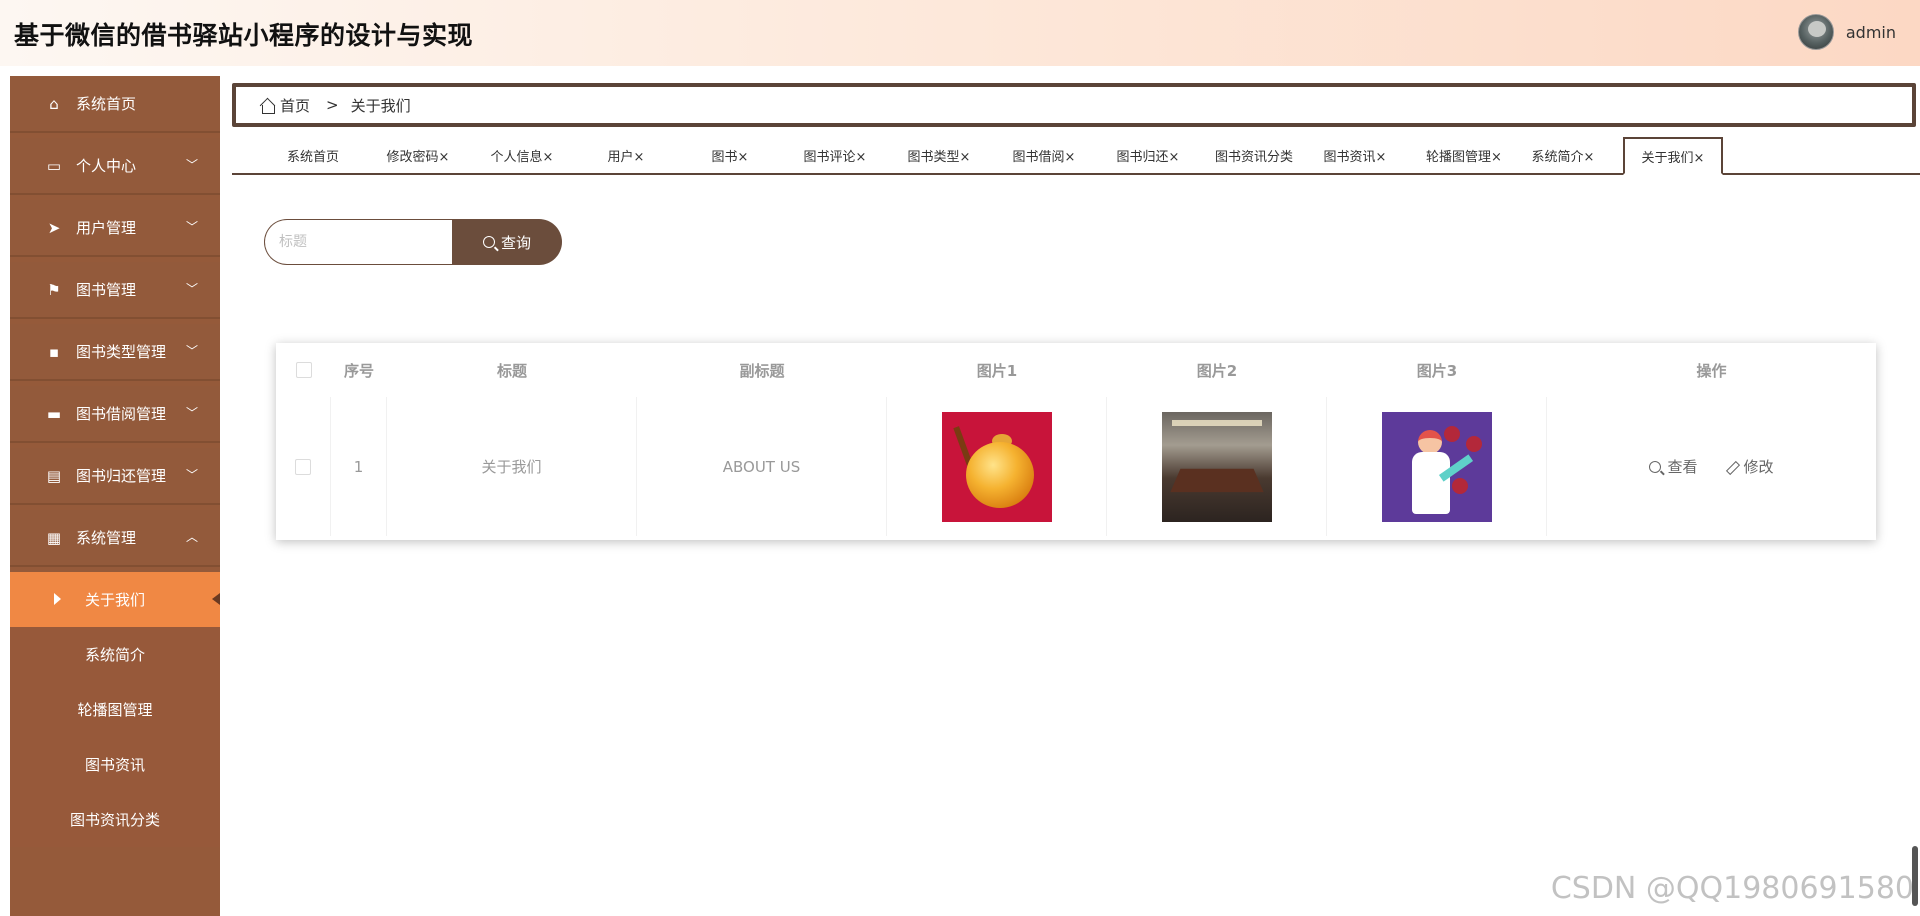 The width and height of the screenshot is (1920, 916). Describe the element at coordinates (1871, 32) in the screenshot. I see `username: admin` at that location.